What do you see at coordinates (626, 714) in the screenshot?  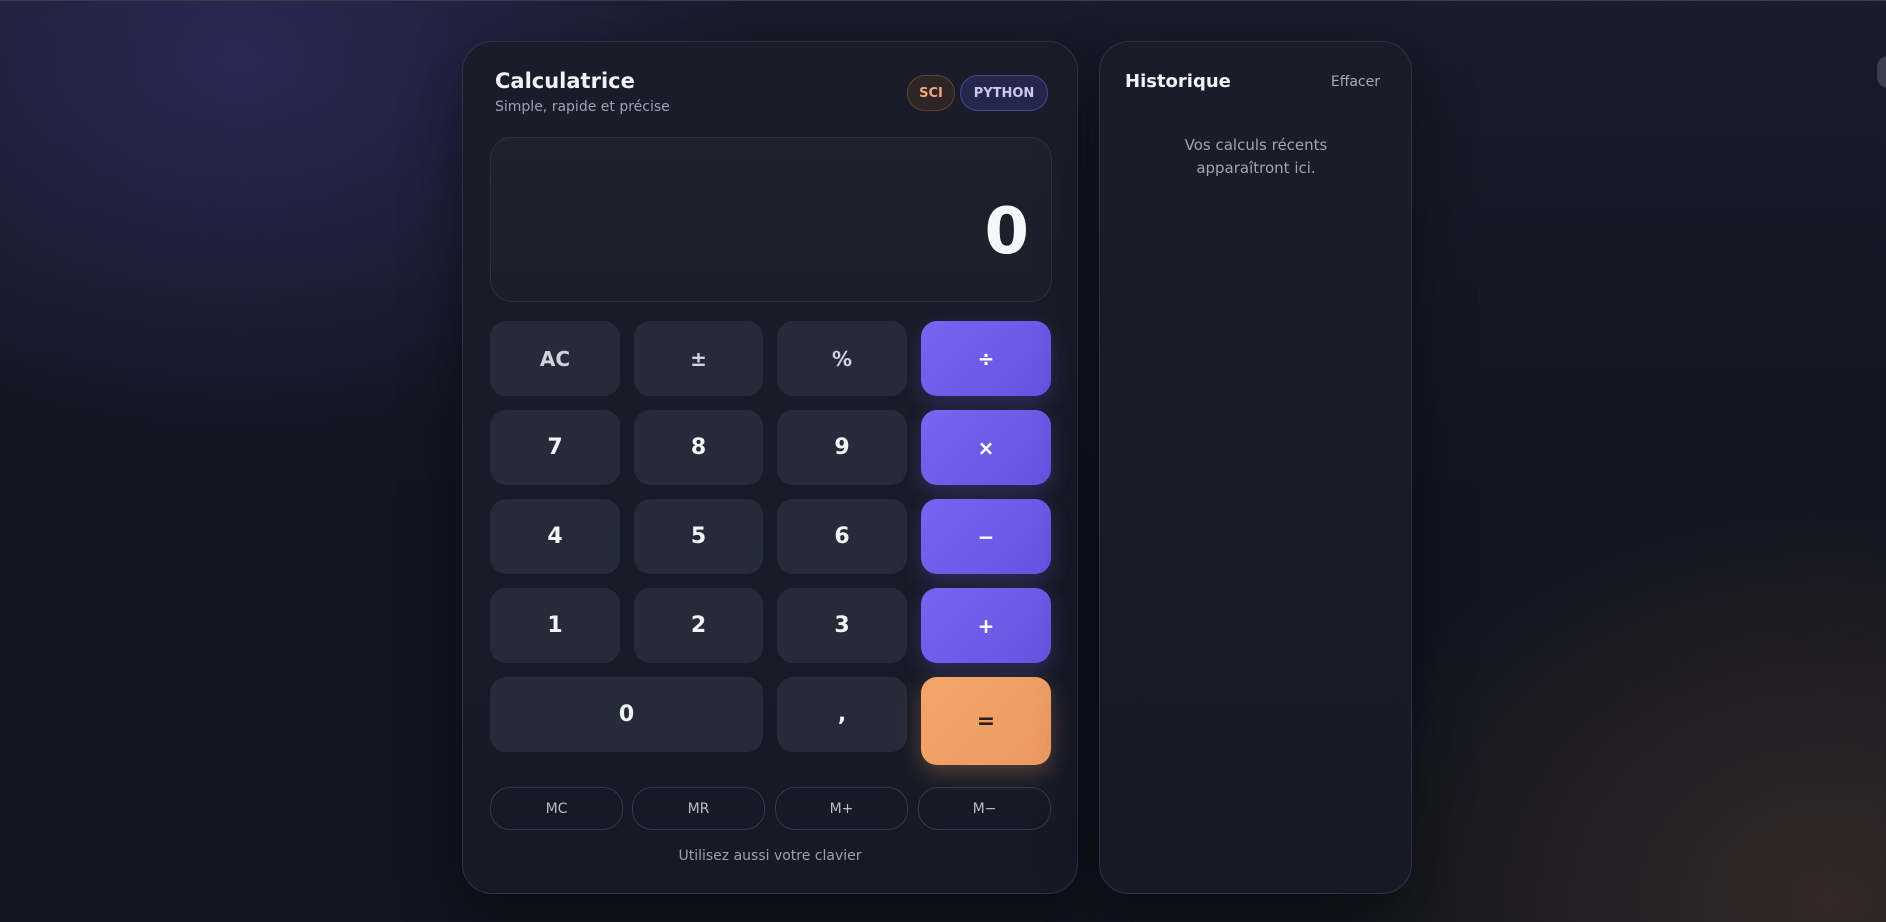 I see `digit-0-button: 0` at bounding box center [626, 714].